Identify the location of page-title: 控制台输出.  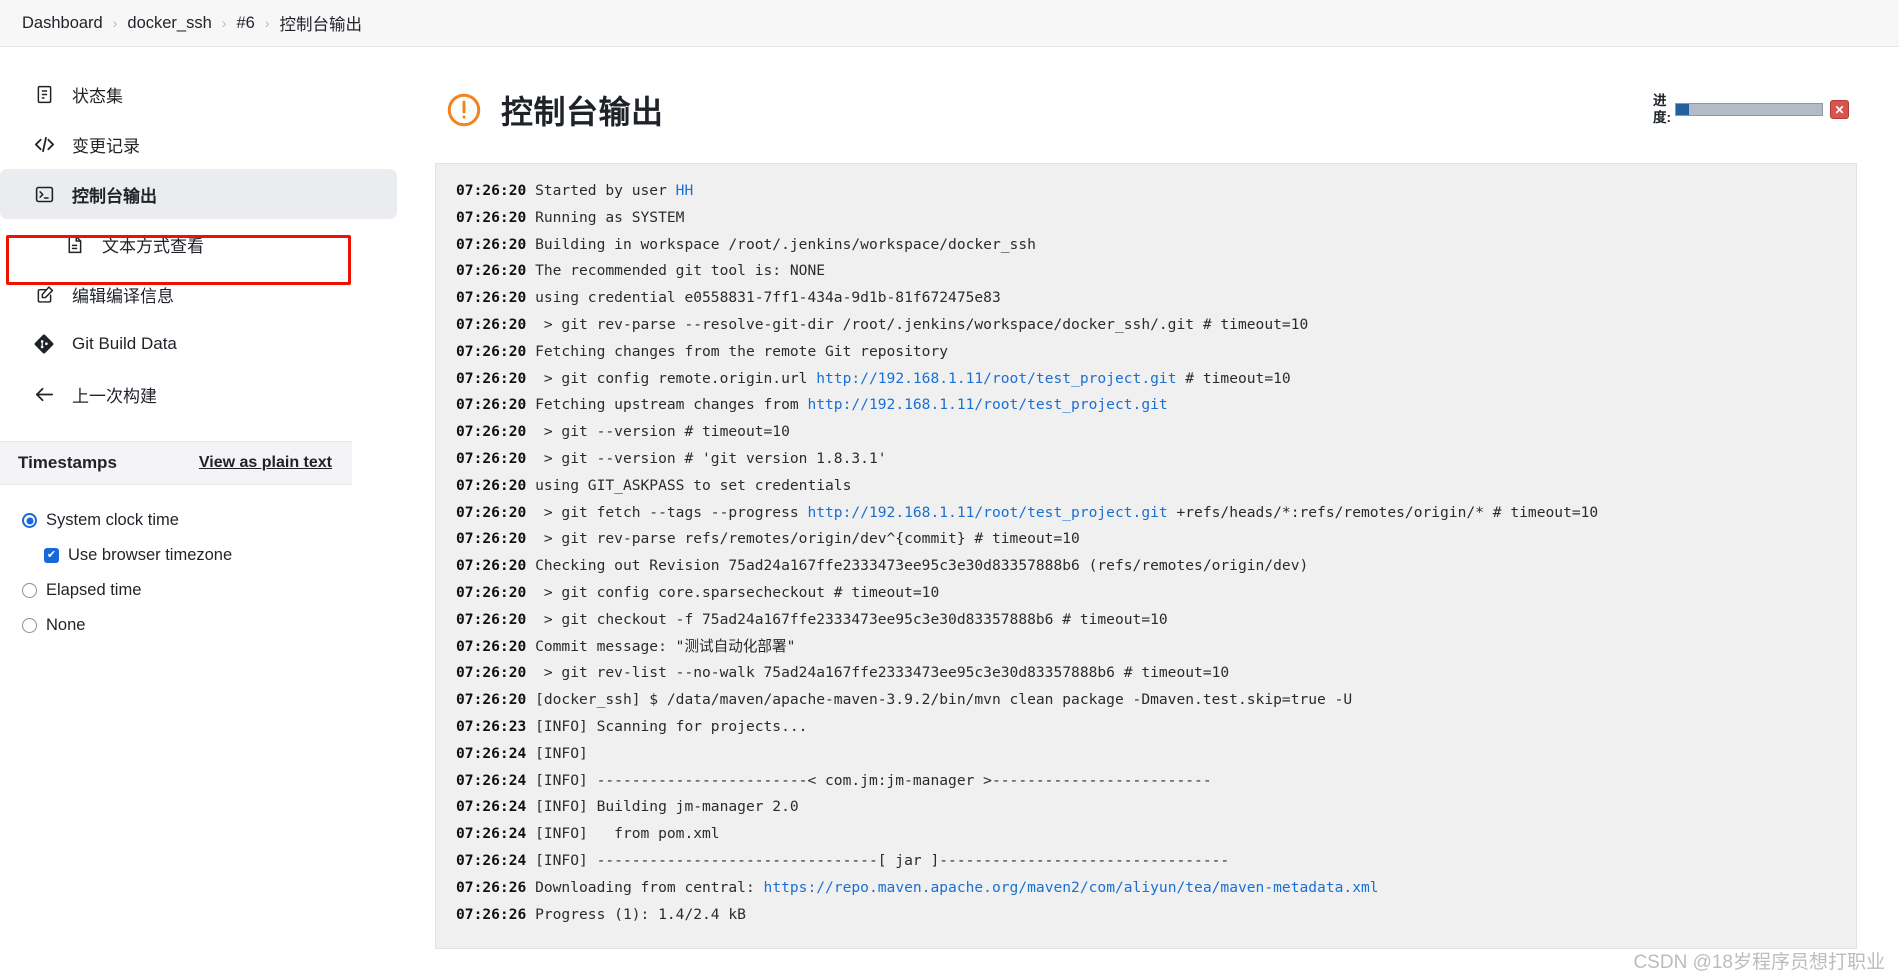
(582, 112).